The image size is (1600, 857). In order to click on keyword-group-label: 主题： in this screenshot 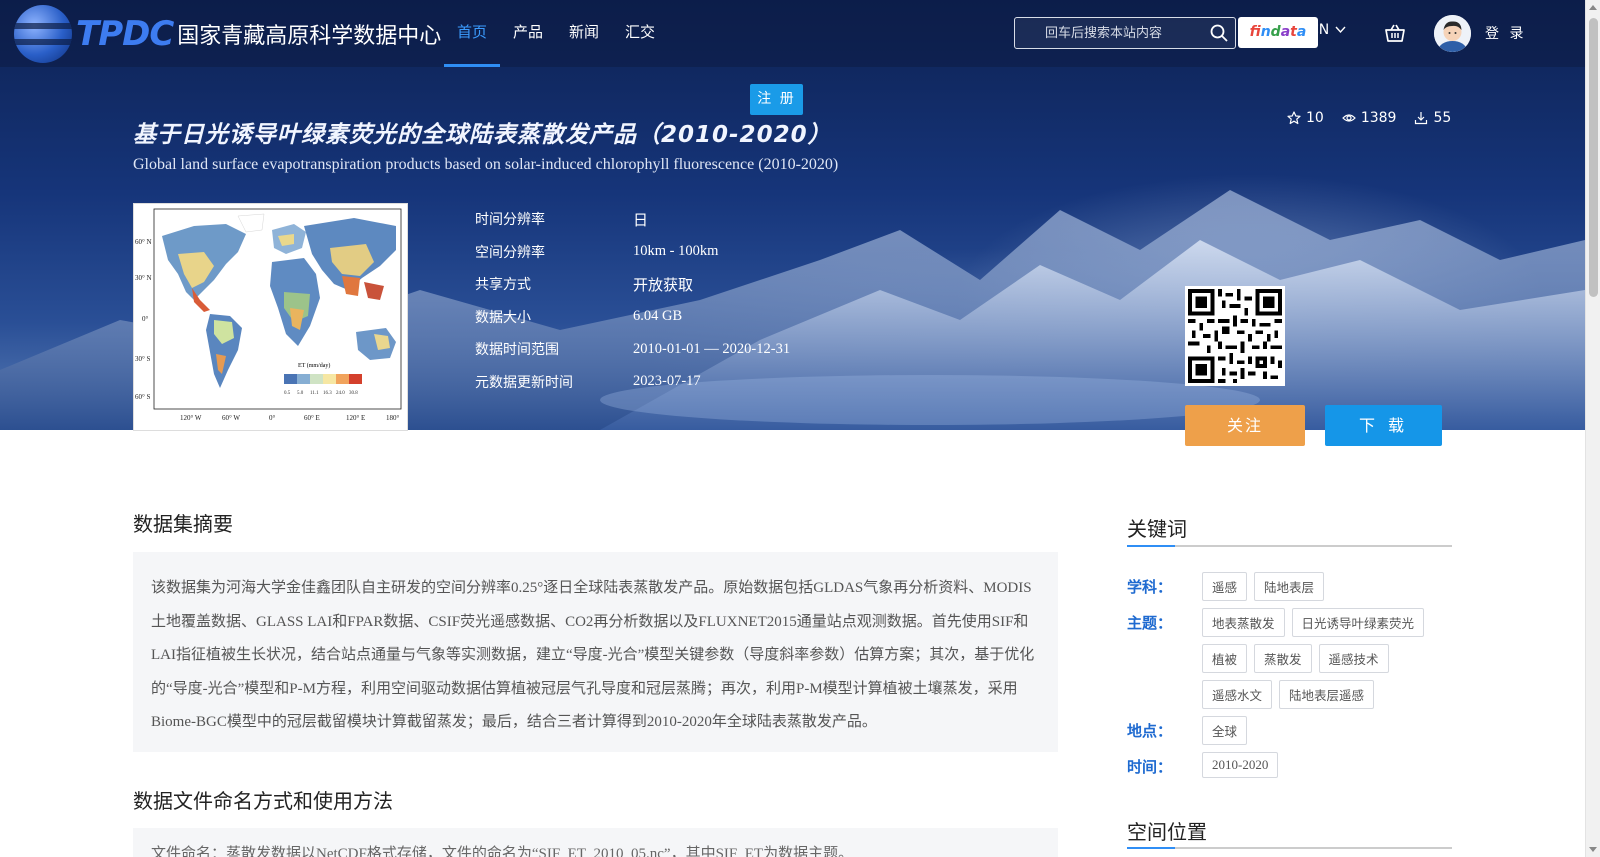, I will do `click(1150, 623)`.